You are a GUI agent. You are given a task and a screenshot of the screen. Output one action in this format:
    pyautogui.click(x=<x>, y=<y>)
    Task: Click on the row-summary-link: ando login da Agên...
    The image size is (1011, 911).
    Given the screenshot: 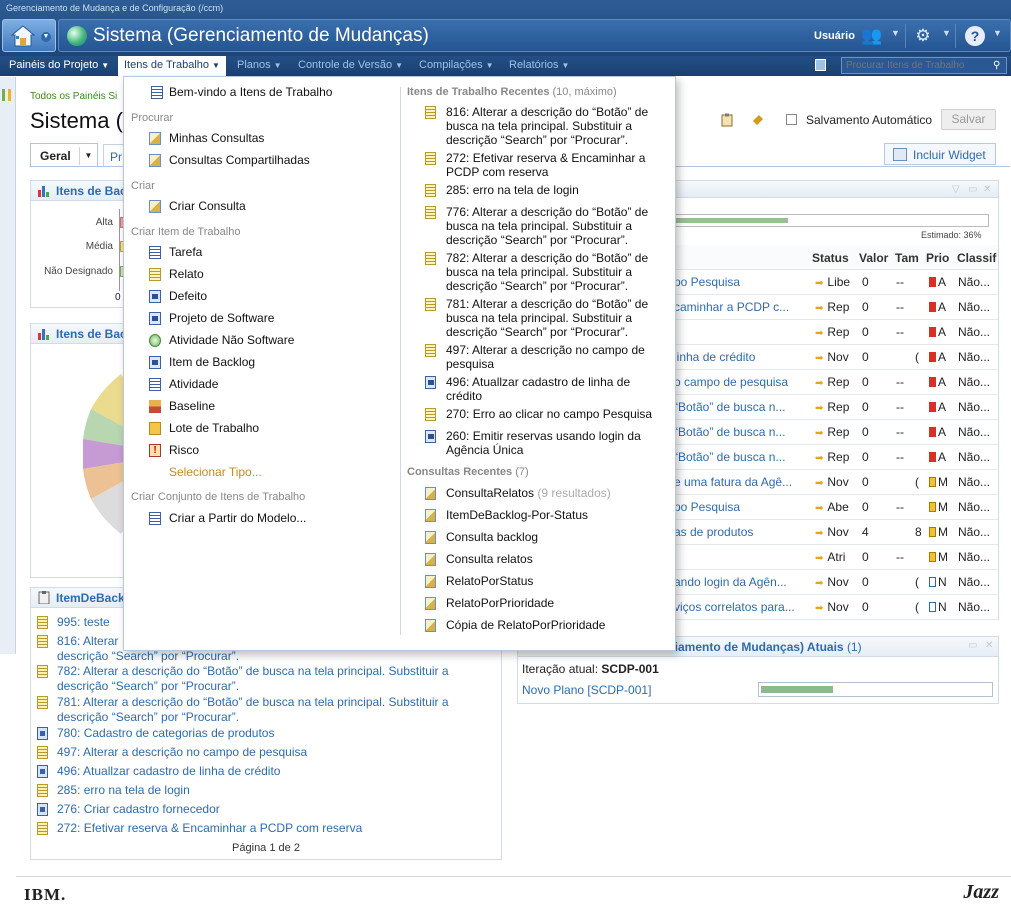 What is the action you would take?
    pyautogui.click(x=744, y=582)
    